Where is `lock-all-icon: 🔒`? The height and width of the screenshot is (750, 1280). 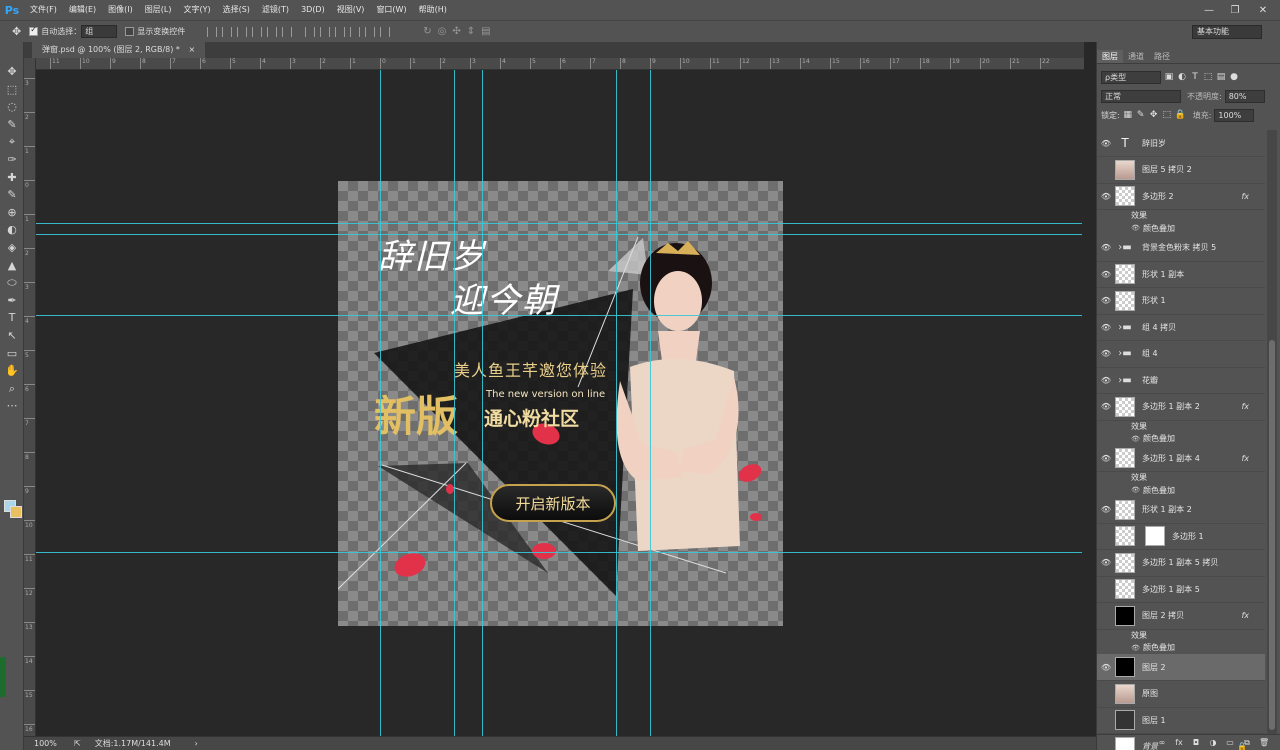
lock-all-icon: 🔒 is located at coordinates (1180, 115).